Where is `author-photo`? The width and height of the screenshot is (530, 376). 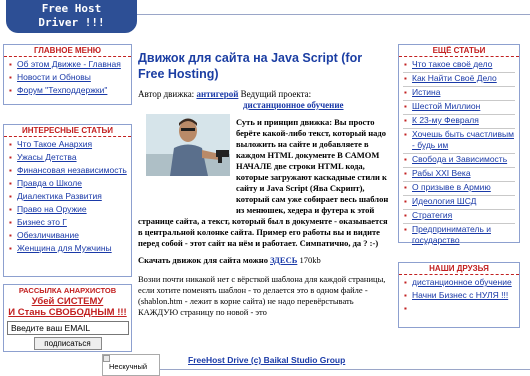 author-photo is located at coordinates (188, 145).